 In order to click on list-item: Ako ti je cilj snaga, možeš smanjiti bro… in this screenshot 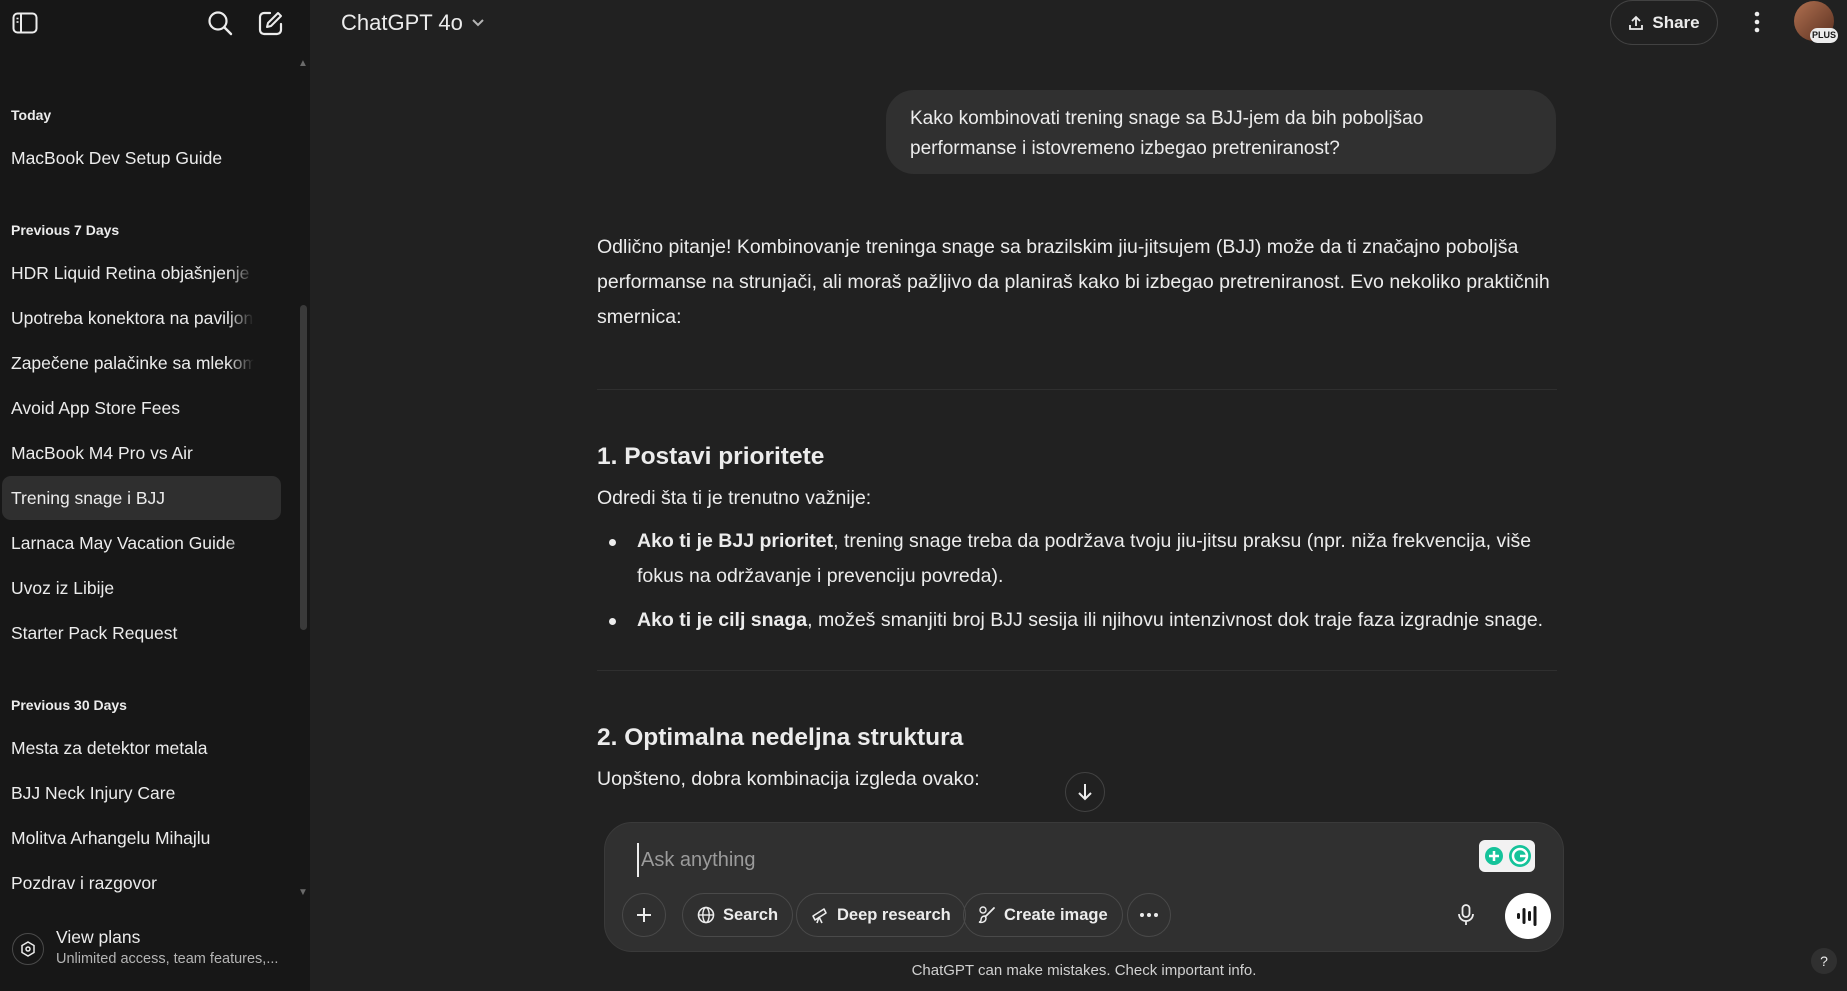, I will do `click(1077, 620)`.